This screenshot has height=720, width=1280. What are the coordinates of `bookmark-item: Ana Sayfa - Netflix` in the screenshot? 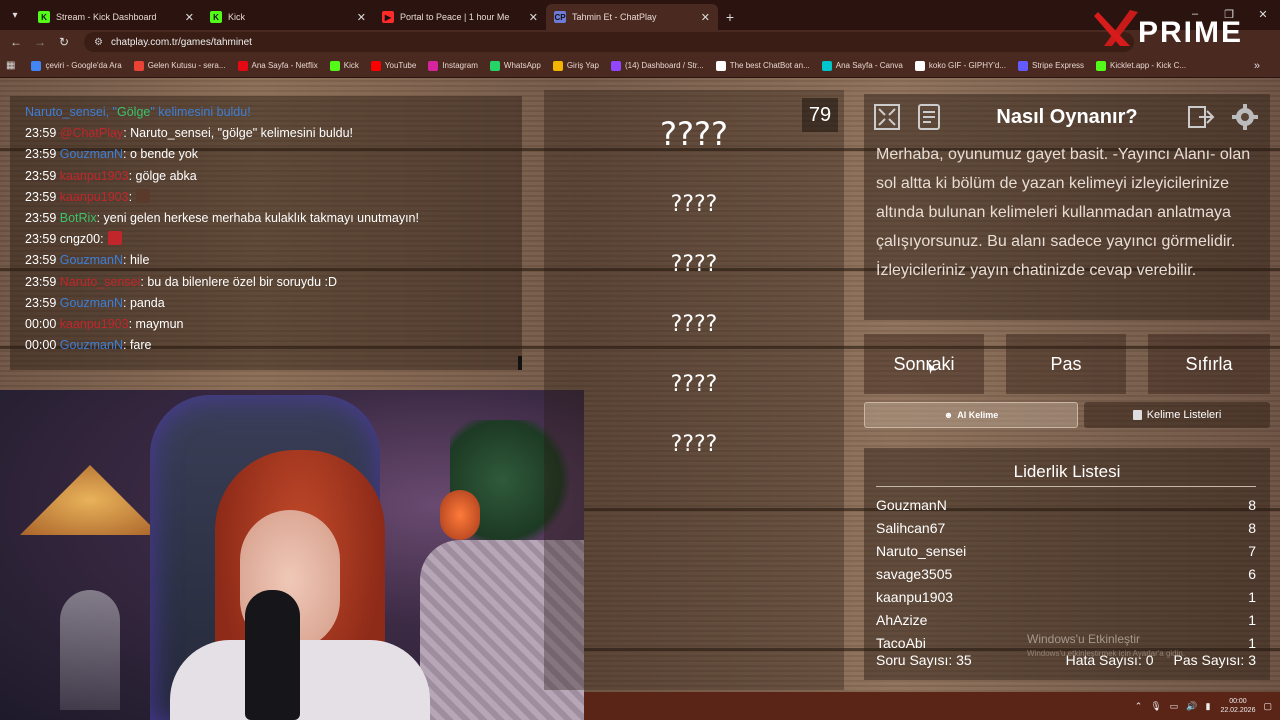 It's located at (277, 65).